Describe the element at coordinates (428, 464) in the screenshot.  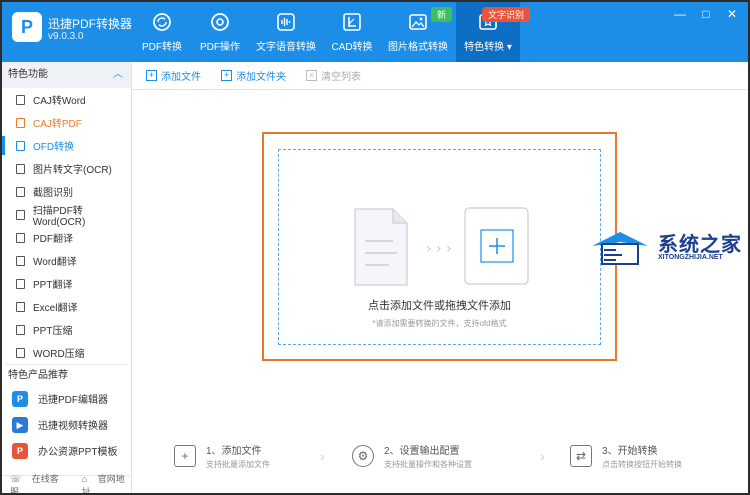
I see `step-desc: 支持批量操作和各种设置` at that location.